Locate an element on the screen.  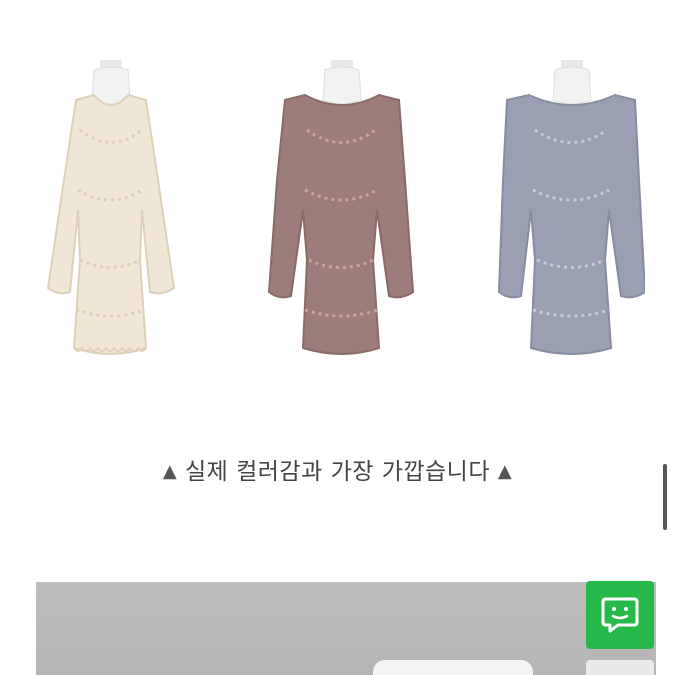
lavender-grey-lace-dress-image is located at coordinates (571, 207).